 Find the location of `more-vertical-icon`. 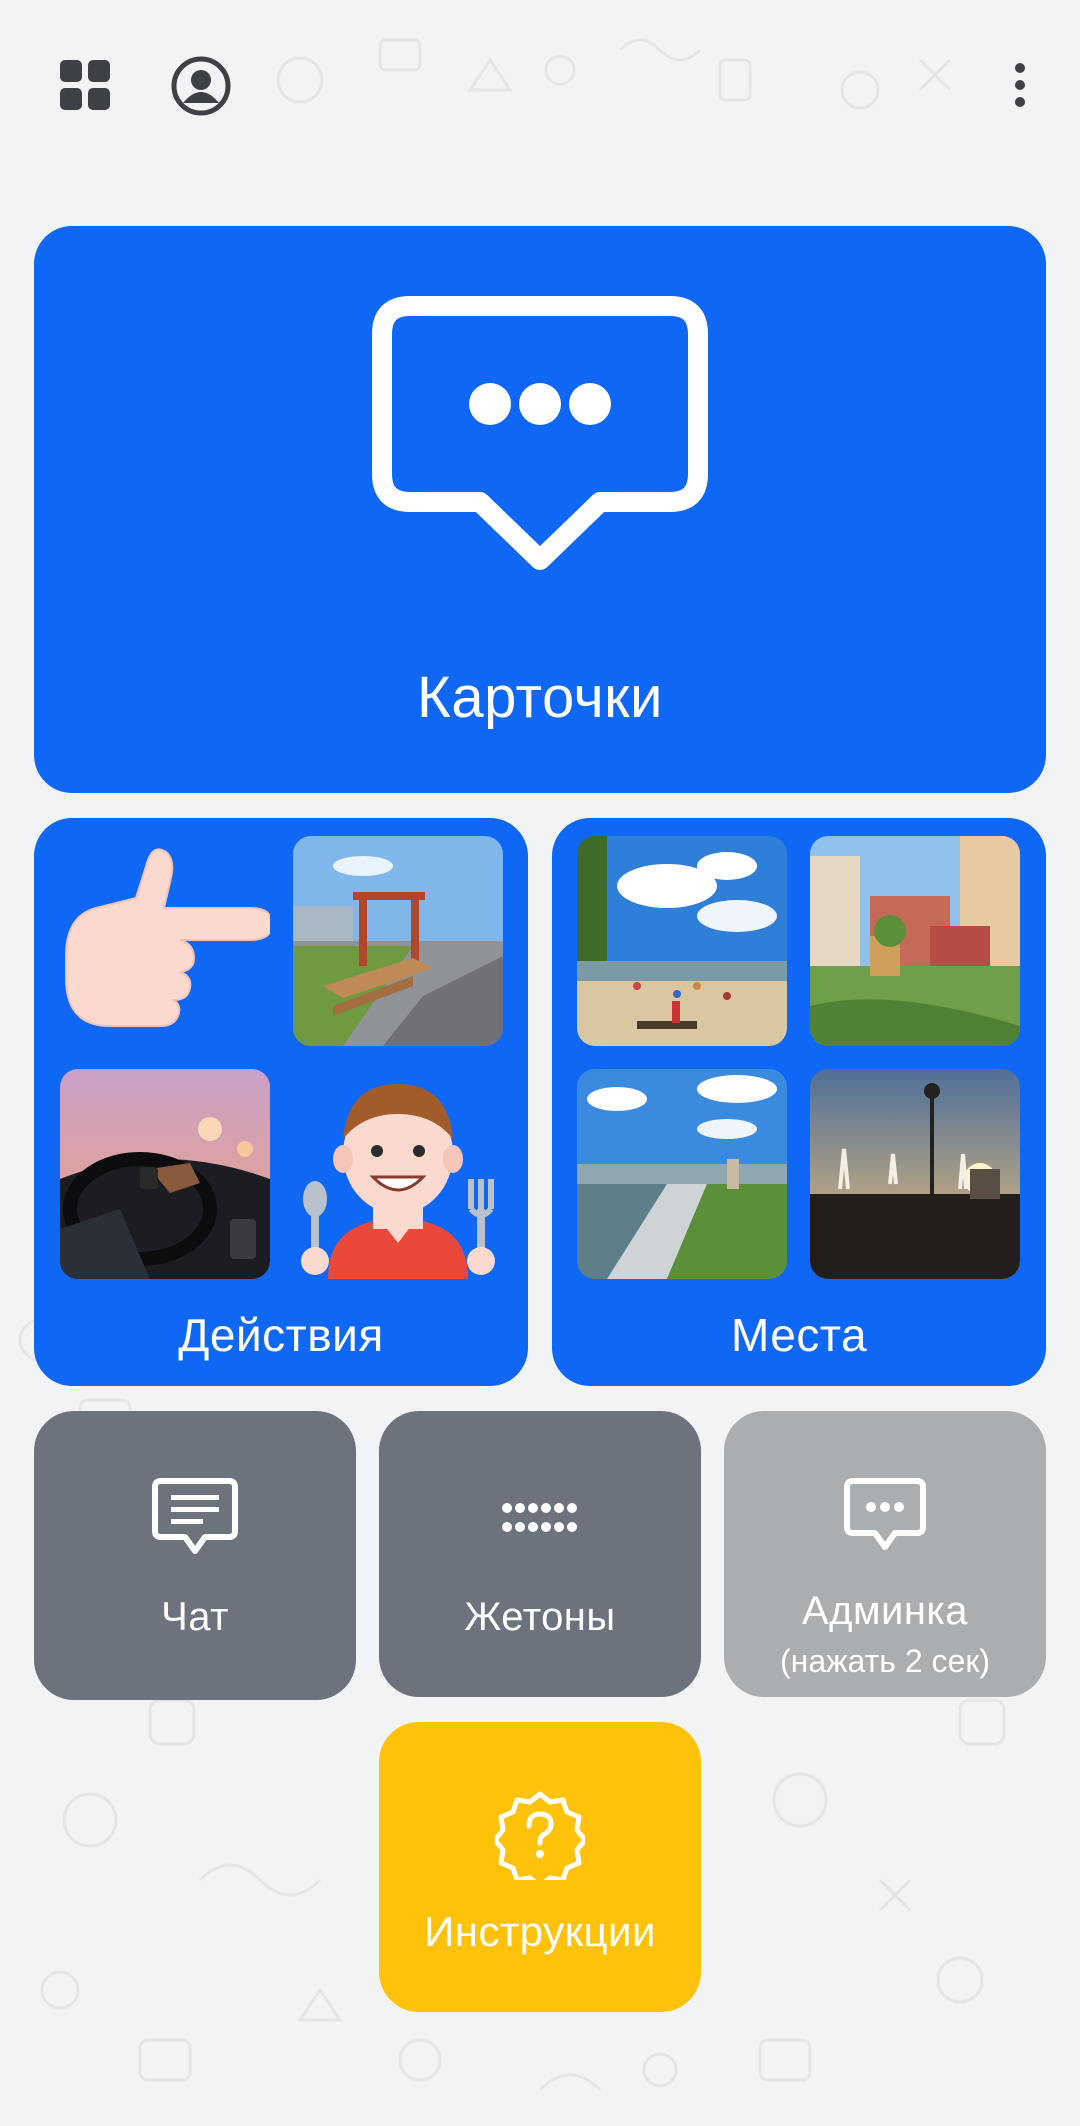

more-vertical-icon is located at coordinates (1020, 85).